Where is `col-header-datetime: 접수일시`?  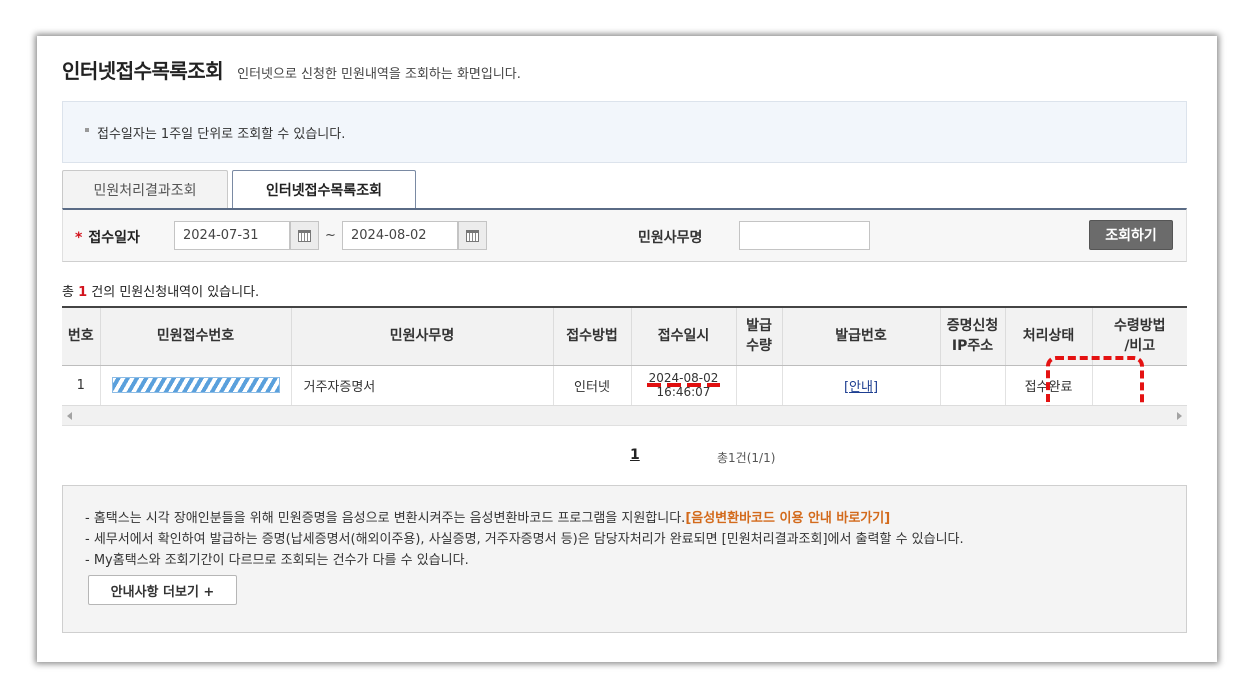
col-header-datetime: 접수일시 is located at coordinates (684, 336).